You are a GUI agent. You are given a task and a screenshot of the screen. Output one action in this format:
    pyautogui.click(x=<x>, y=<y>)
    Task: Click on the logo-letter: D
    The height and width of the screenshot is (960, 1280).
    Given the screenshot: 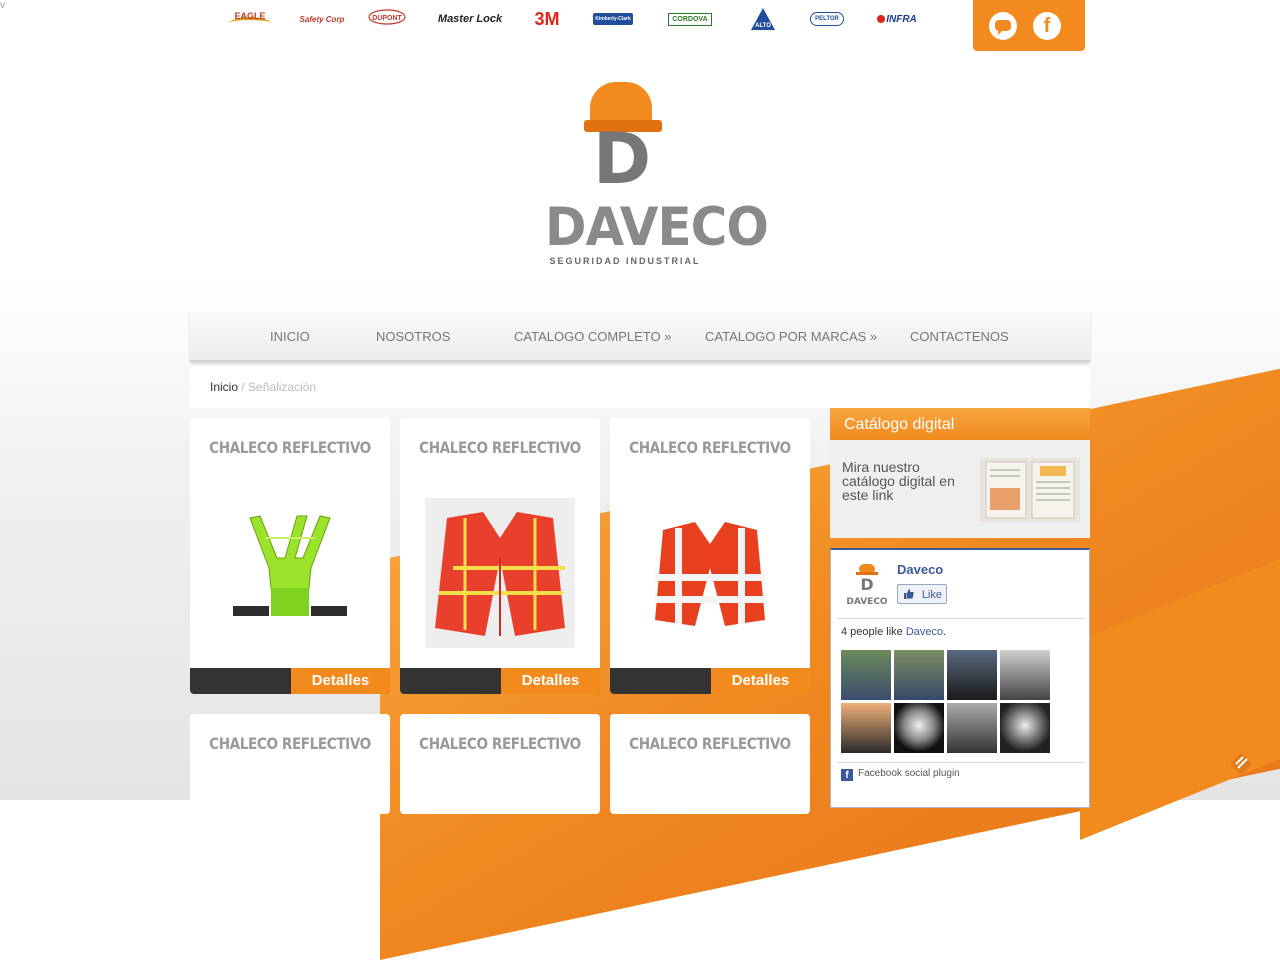 What is the action you would take?
    pyautogui.click(x=622, y=159)
    